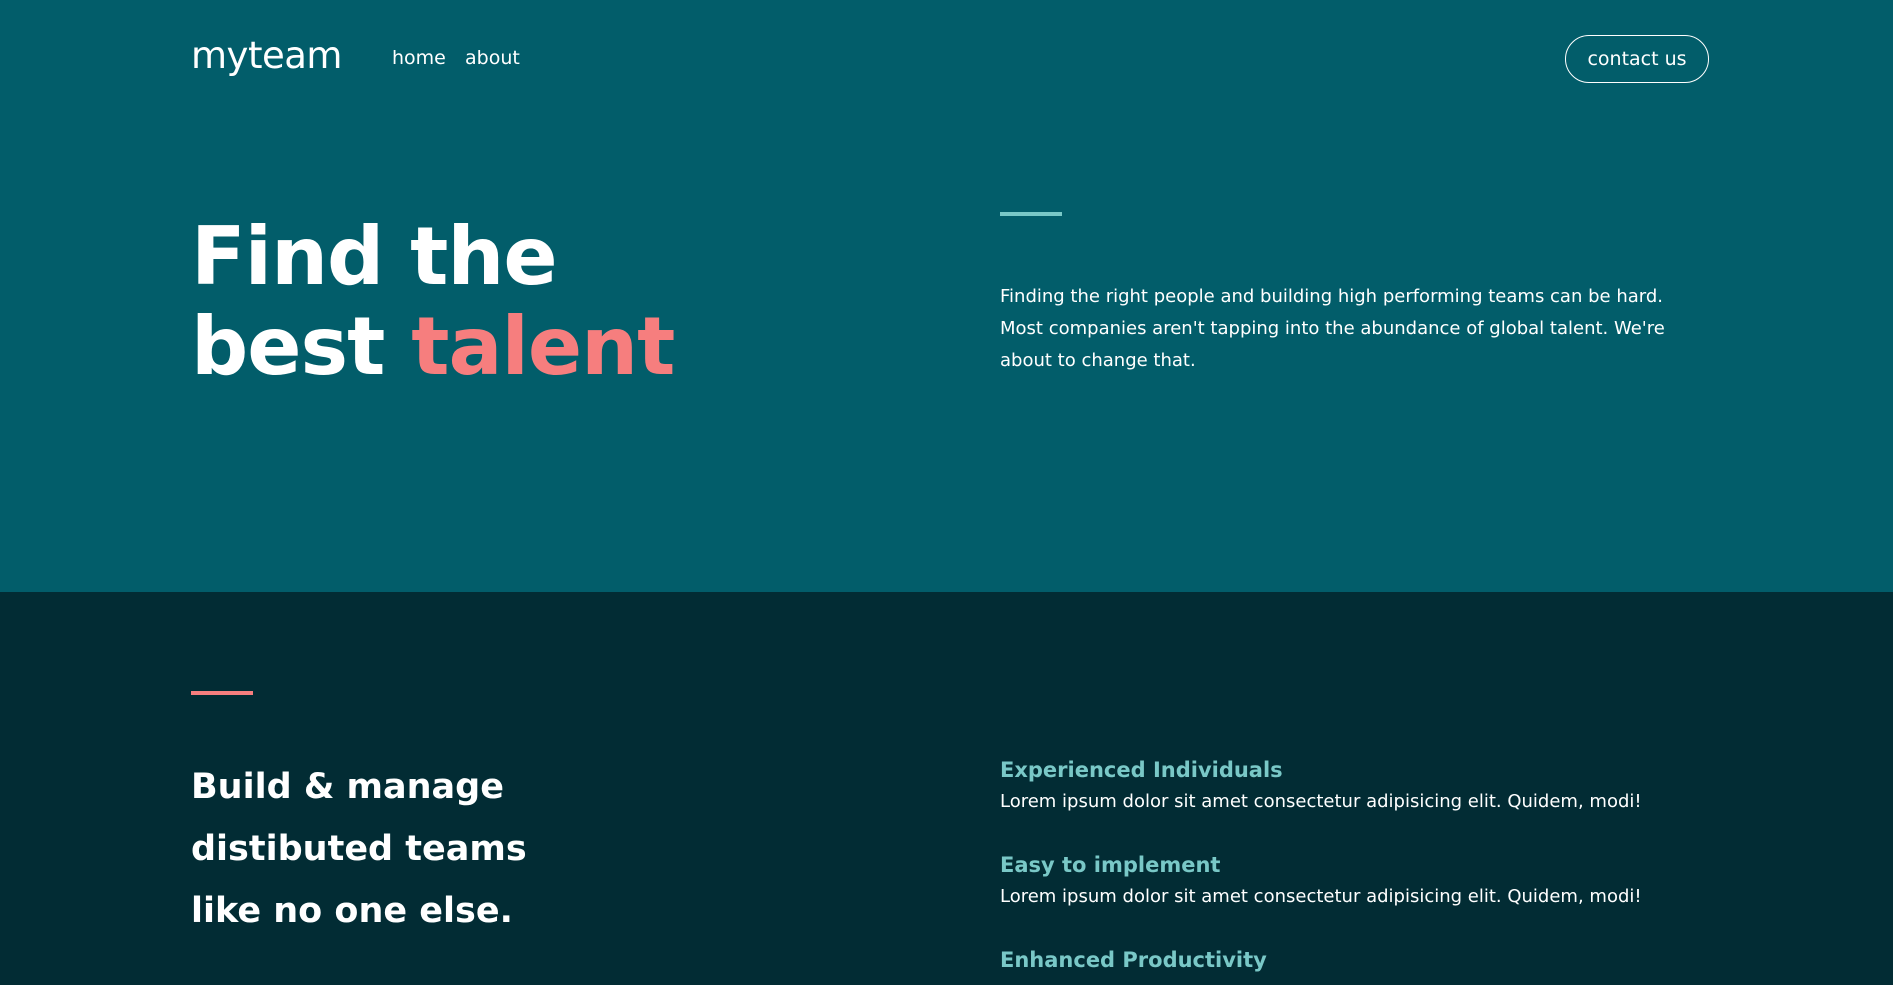  What do you see at coordinates (1360, 960) in the screenshot?
I see `feature-item: Enhanced Productivity` at bounding box center [1360, 960].